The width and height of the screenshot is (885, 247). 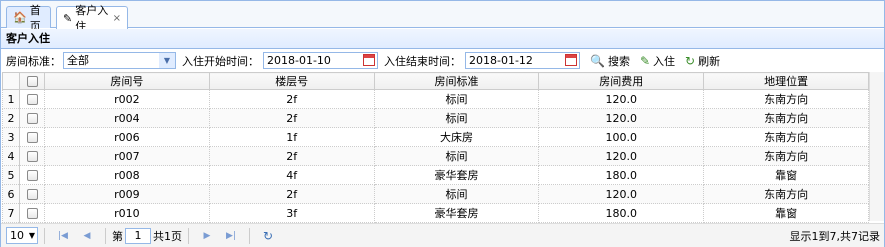 What do you see at coordinates (709, 61) in the screenshot?
I see `refresh-button-label: 刷新` at bounding box center [709, 61].